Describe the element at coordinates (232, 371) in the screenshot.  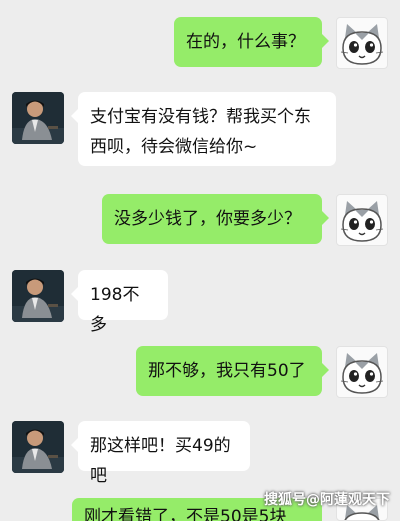
I see `message-bubble: 那不够，我只有50了` at that location.